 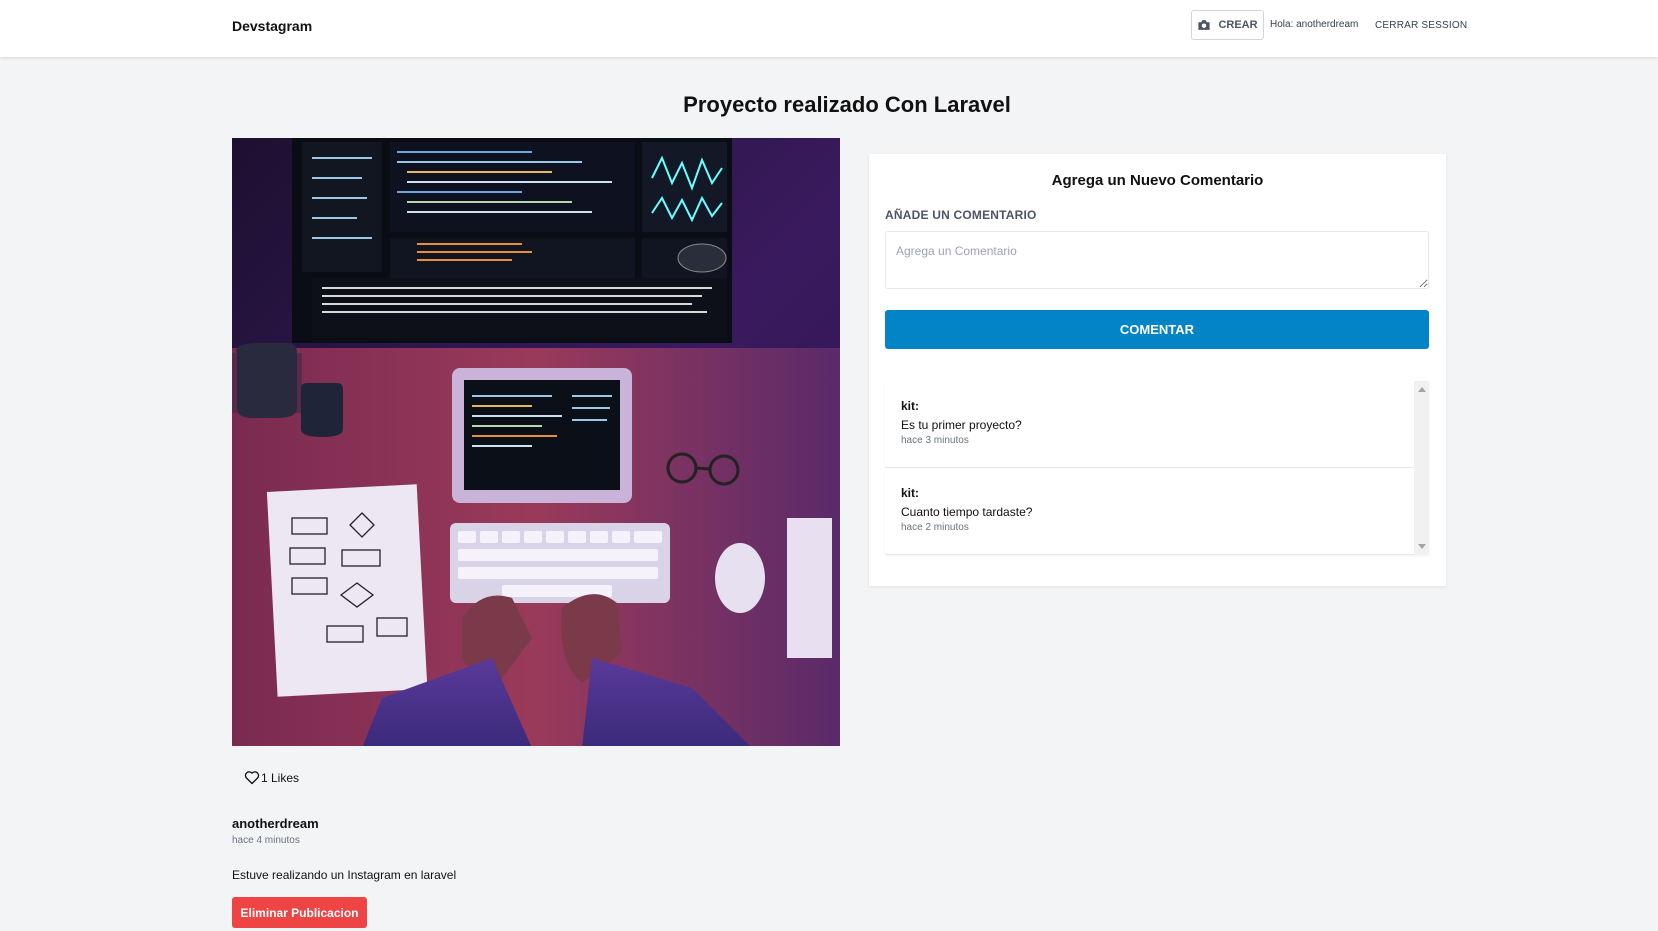 What do you see at coordinates (961, 425) in the screenshot?
I see `comment-text: Es tu primer proyecto?` at bounding box center [961, 425].